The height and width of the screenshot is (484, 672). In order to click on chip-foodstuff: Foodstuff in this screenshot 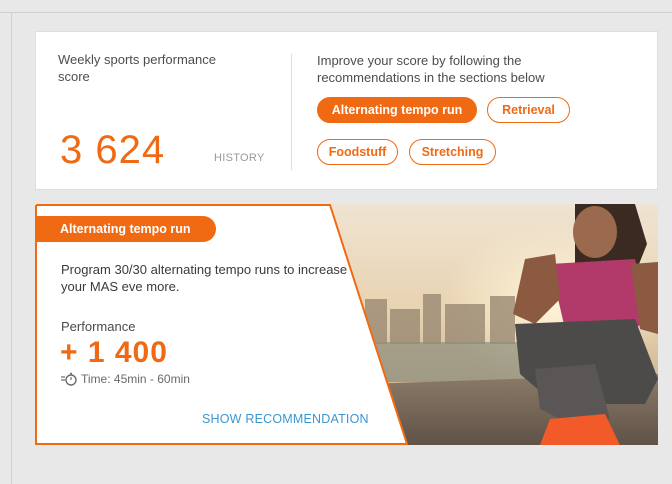, I will do `click(357, 152)`.